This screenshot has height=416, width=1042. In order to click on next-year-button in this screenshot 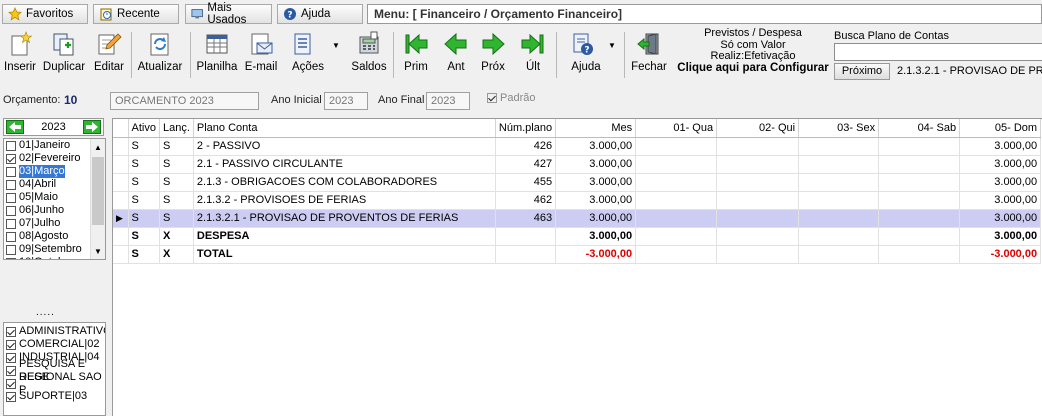, I will do `click(92, 127)`.